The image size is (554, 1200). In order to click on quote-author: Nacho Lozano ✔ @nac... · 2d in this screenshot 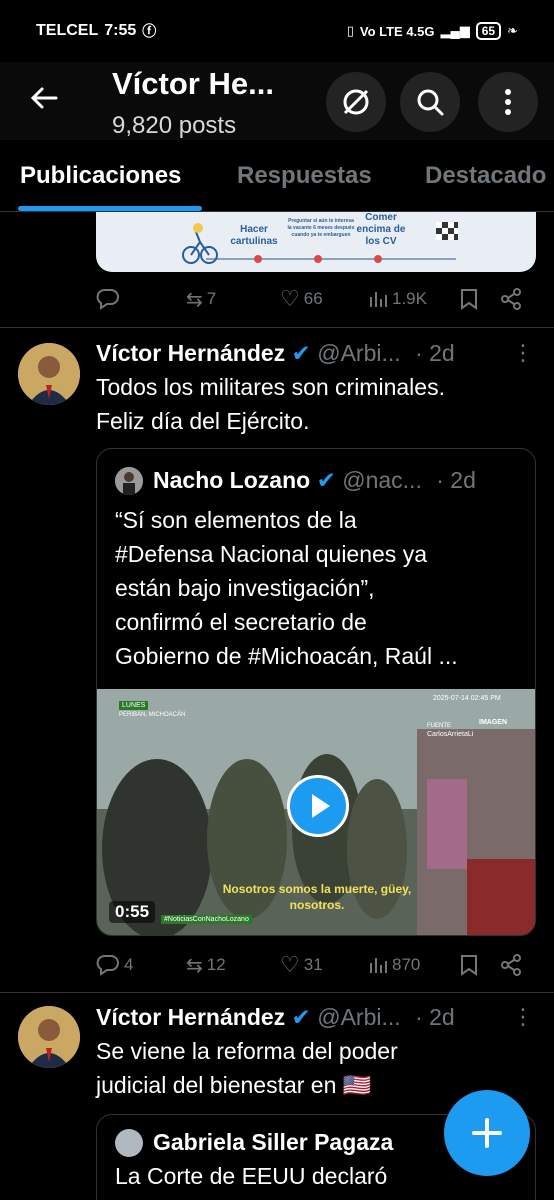, I will do `click(314, 480)`.